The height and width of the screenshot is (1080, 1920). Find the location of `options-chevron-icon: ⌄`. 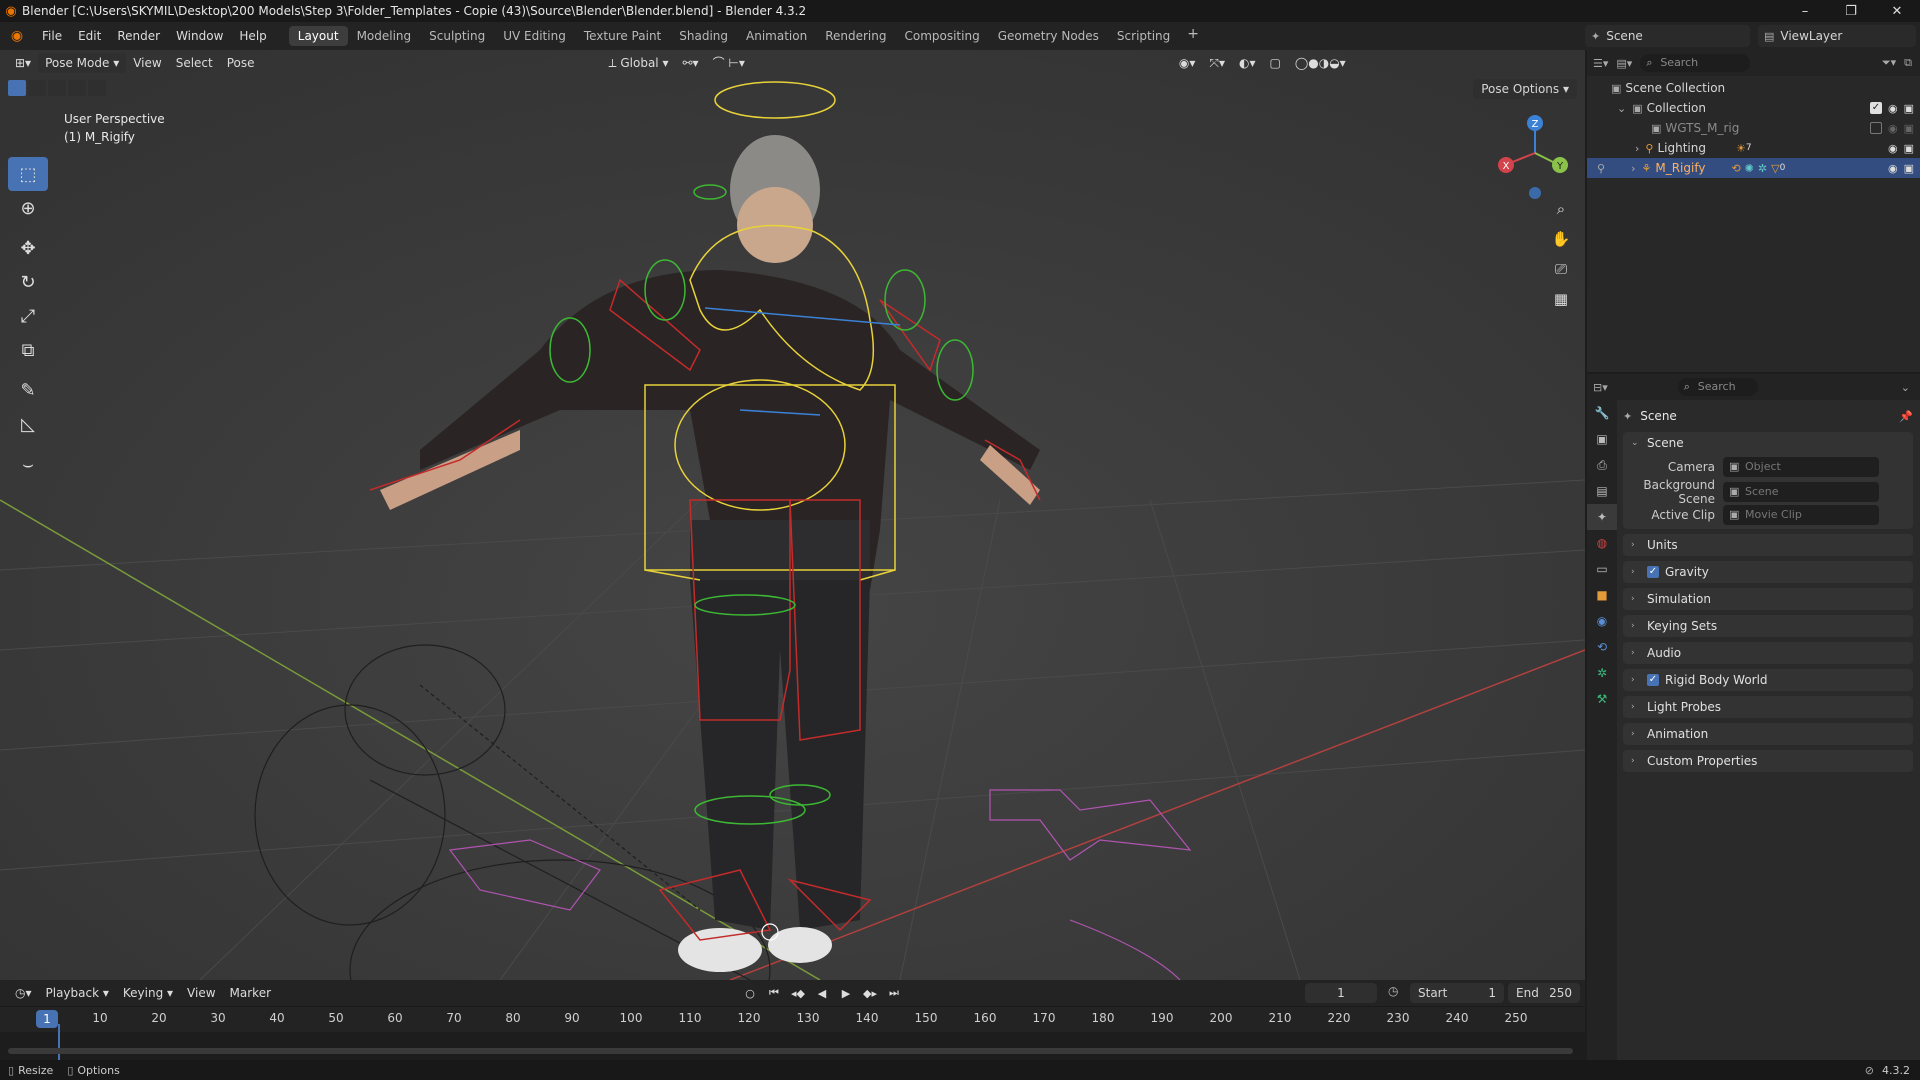

options-chevron-icon: ⌄ is located at coordinates (1905, 387).